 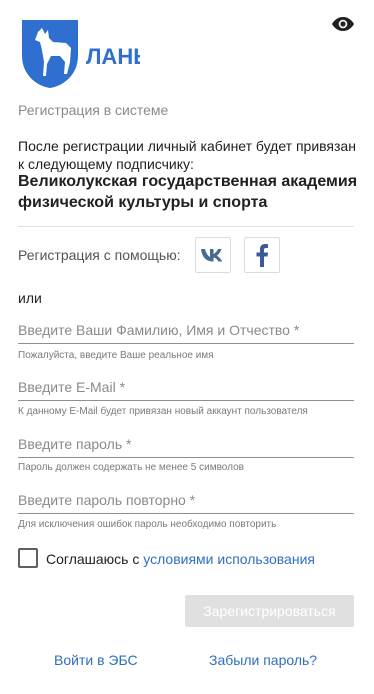 I want to click on fullname-underline, so click(x=186, y=343).